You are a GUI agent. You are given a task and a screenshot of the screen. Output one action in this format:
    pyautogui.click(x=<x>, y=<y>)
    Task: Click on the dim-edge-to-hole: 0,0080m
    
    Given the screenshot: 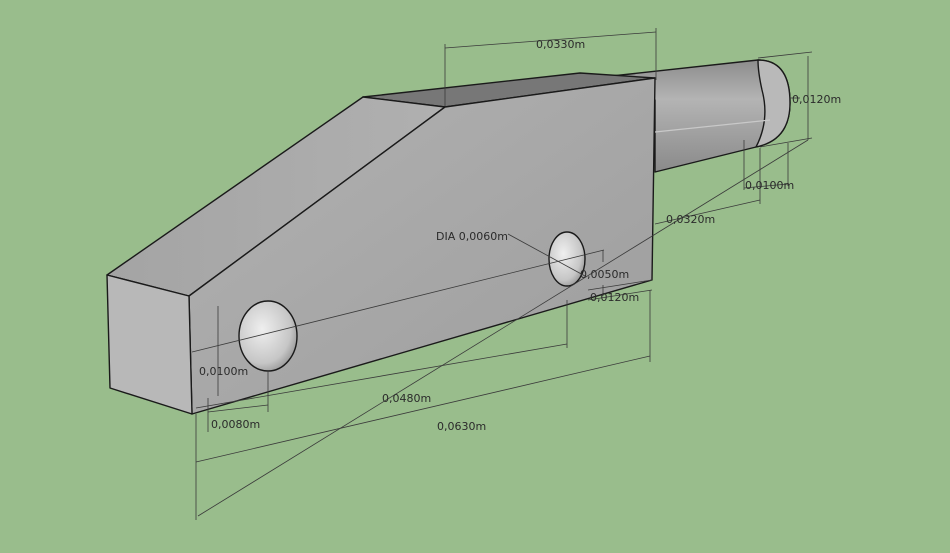 What is the action you would take?
    pyautogui.click(x=235, y=424)
    